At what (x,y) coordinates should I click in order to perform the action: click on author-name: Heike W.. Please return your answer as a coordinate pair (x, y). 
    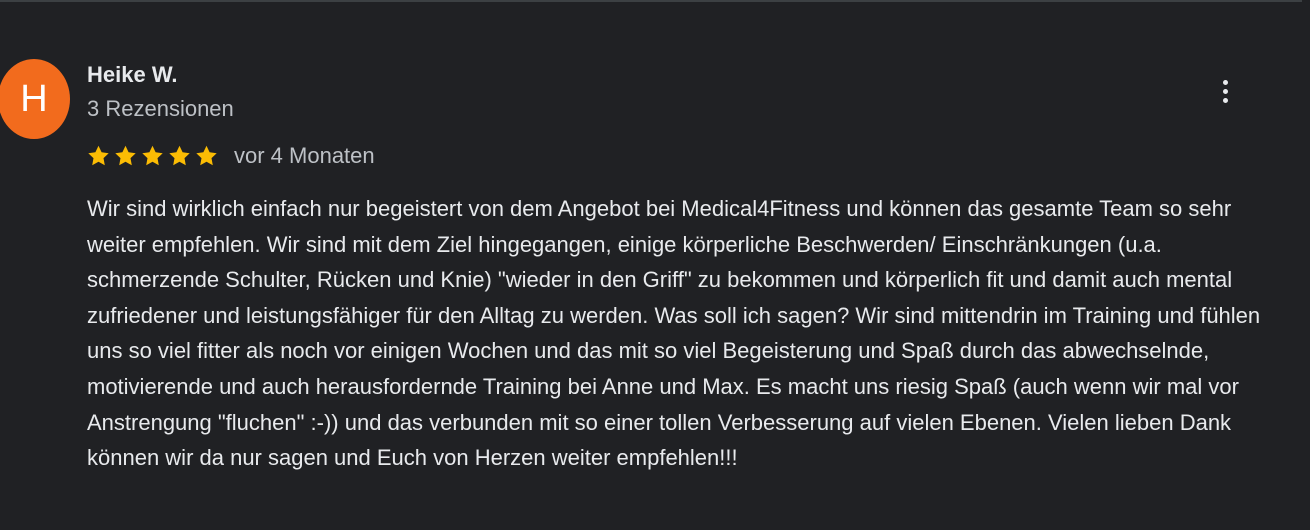
    Looking at the image, I should click on (132, 75).